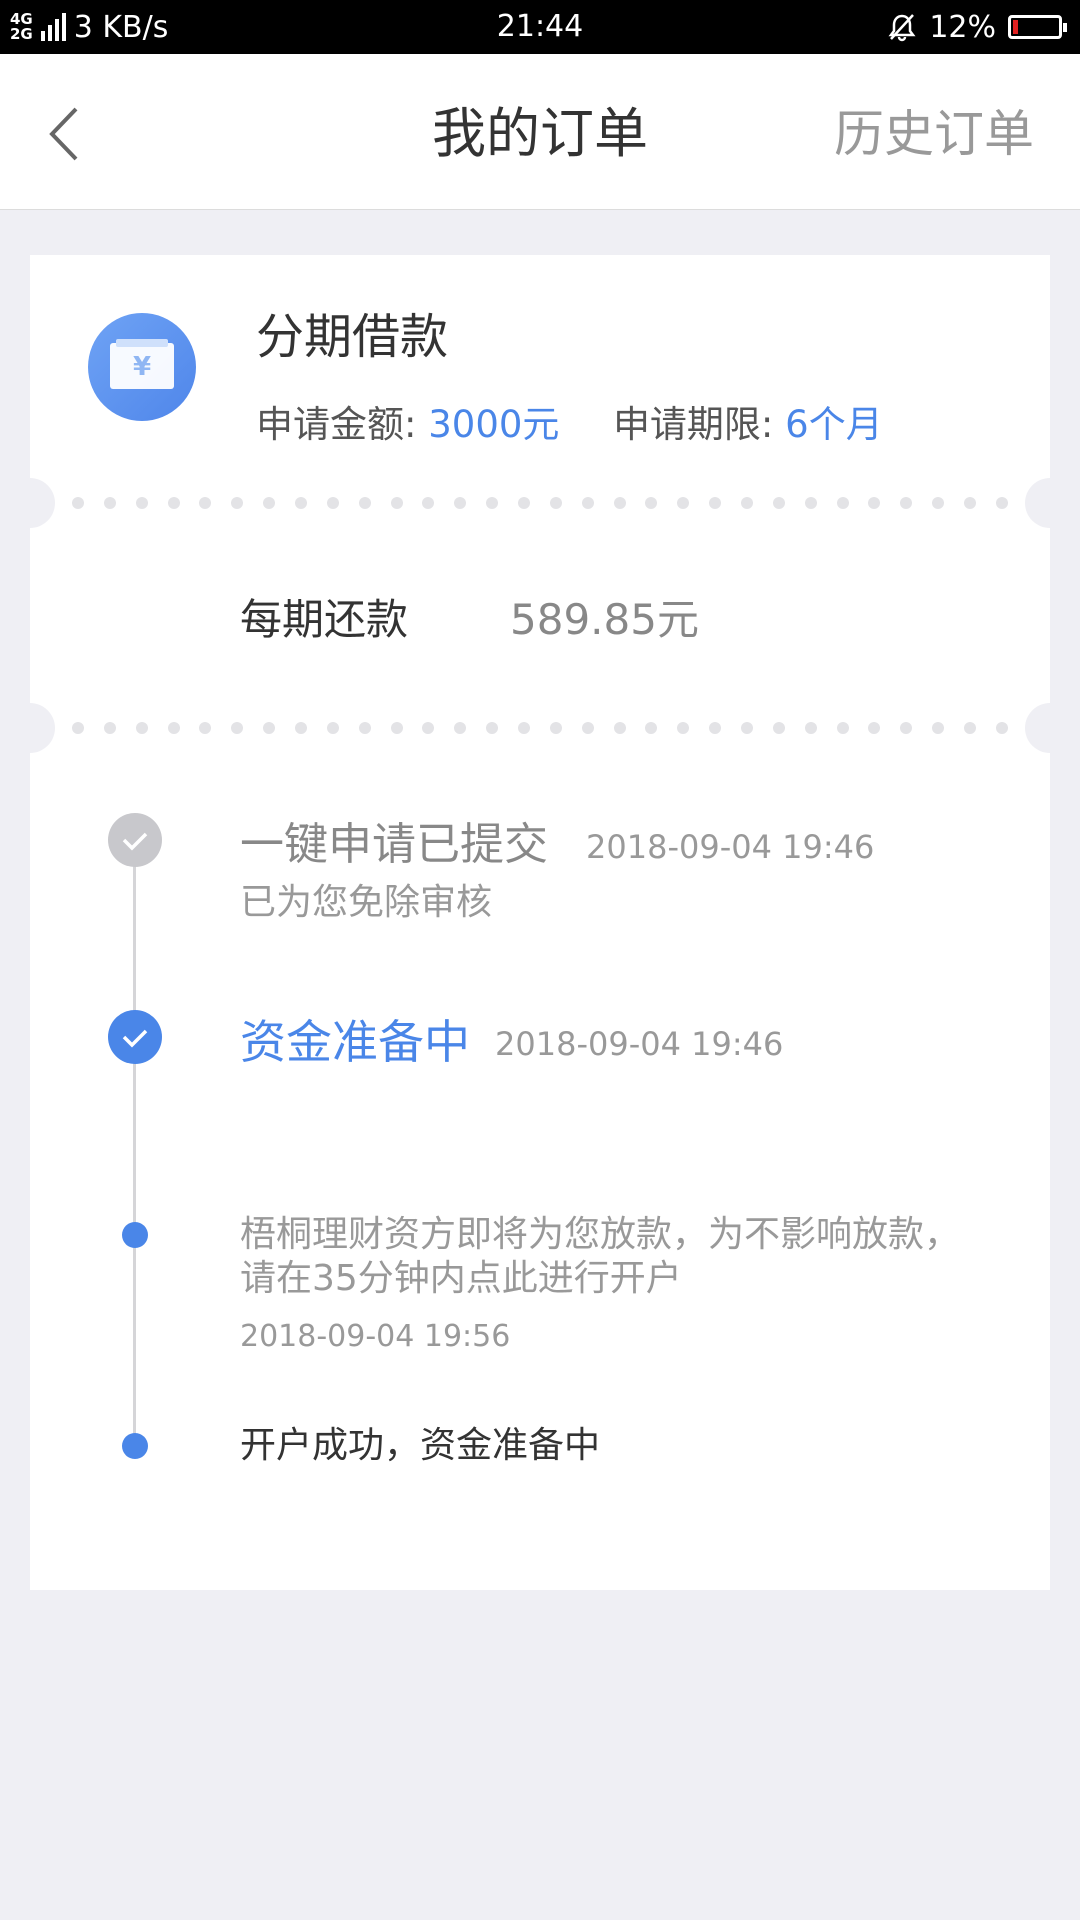 This screenshot has width=1080, height=1920. Describe the element at coordinates (342, 424) in the screenshot. I see `amount-label: 申请金额:` at that location.